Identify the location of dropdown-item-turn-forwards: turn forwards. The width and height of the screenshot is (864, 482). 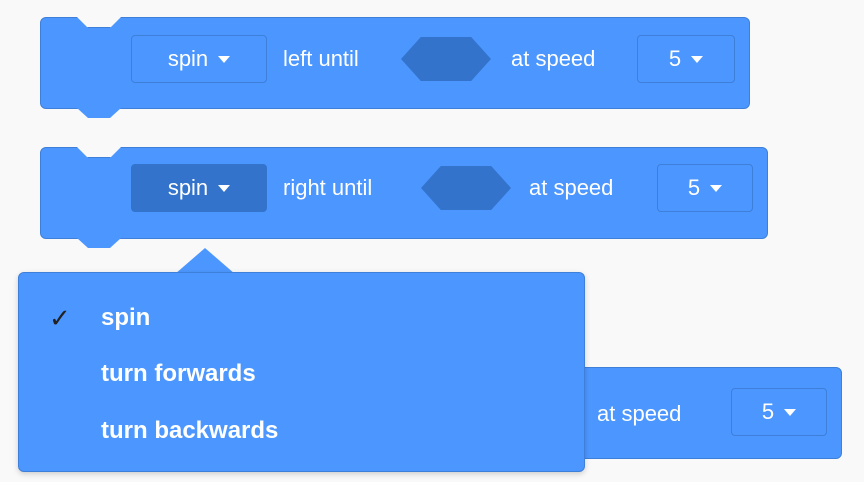
(178, 374).